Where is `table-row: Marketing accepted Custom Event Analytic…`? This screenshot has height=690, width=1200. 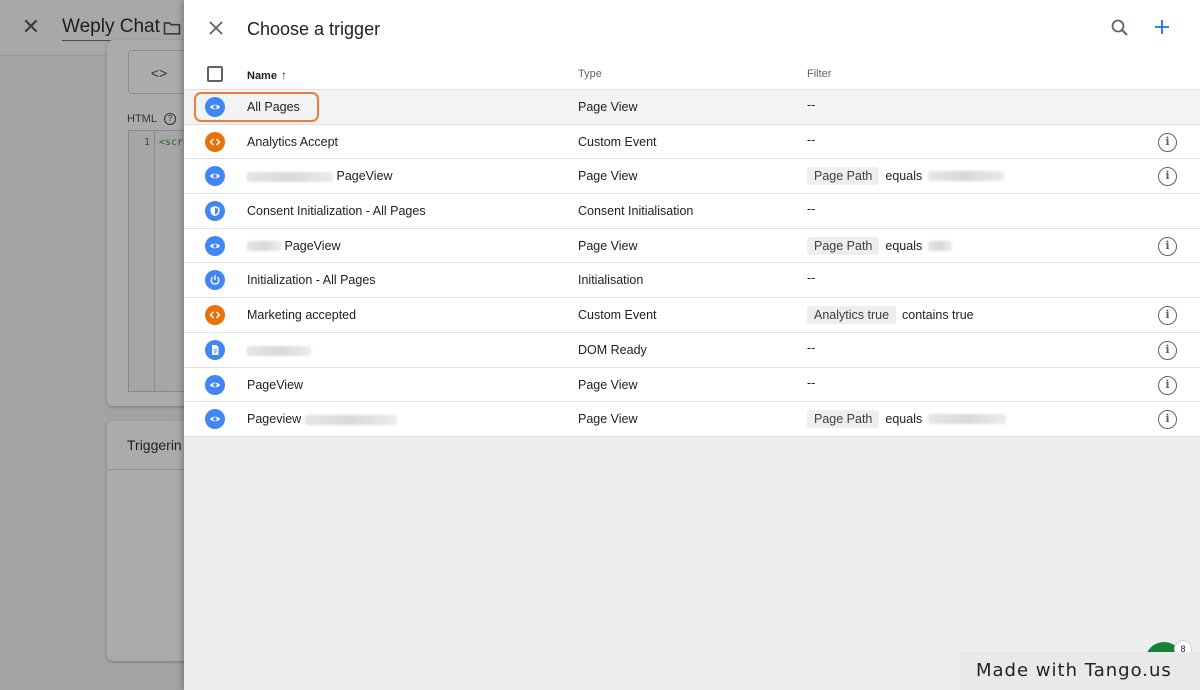
table-row: Marketing accepted Custom Event Analytic… is located at coordinates (692, 315).